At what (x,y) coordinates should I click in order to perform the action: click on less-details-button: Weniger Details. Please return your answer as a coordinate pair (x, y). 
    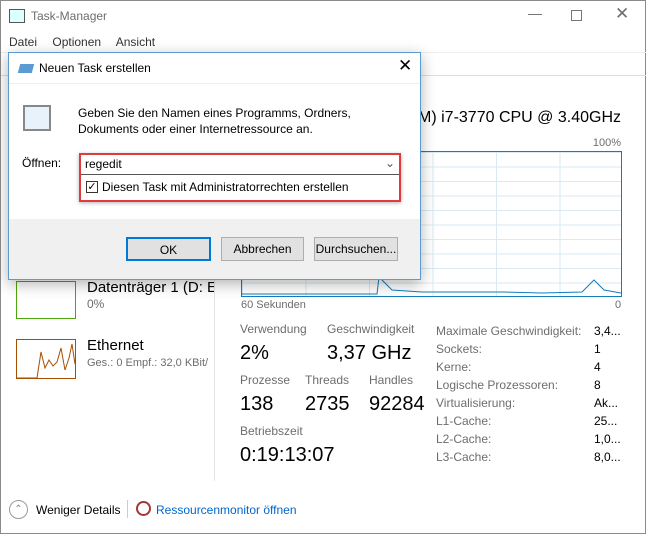
    Looking at the image, I should click on (78, 510).